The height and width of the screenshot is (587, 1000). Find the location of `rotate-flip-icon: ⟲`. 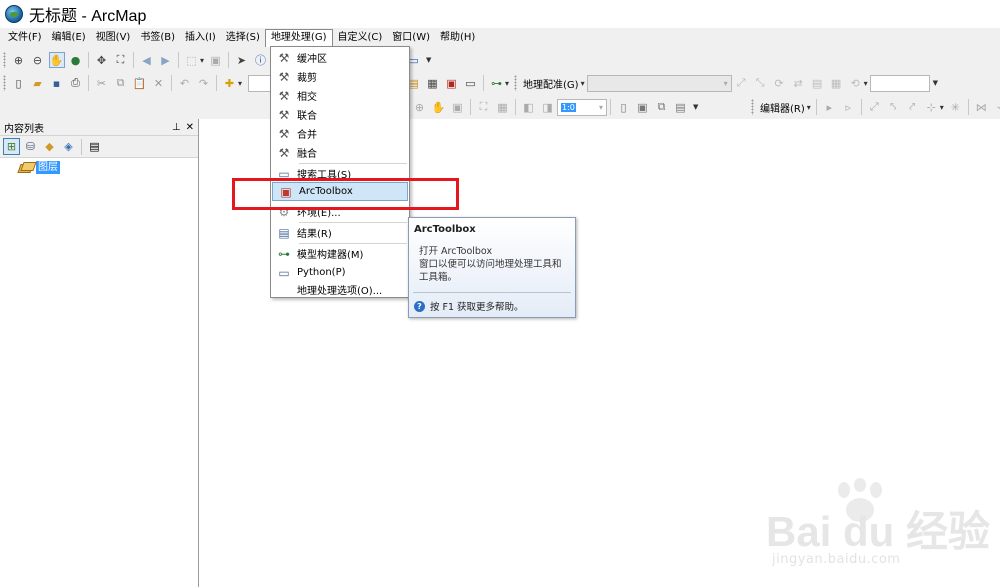

rotate-flip-icon: ⟲ is located at coordinates (855, 83).